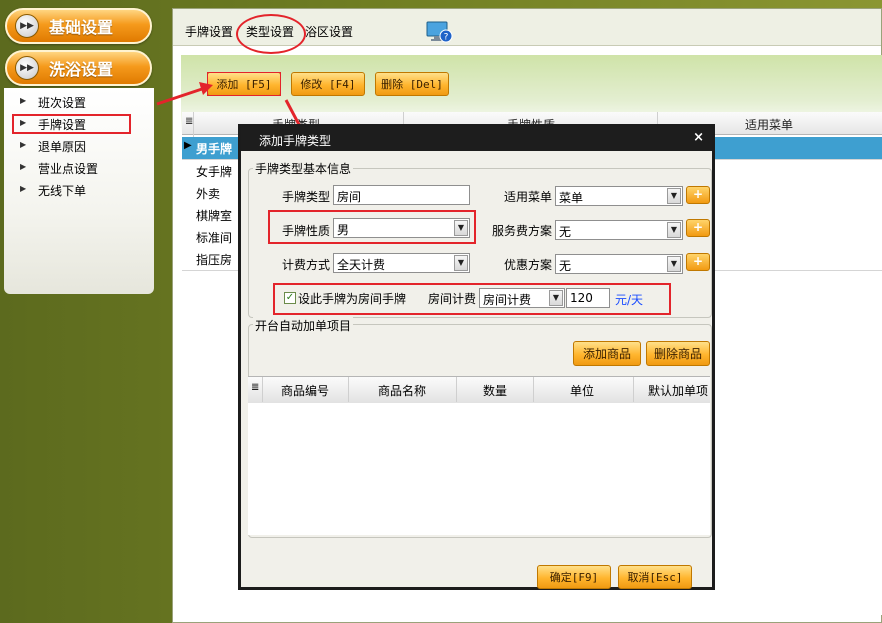 The height and width of the screenshot is (623, 882). Describe the element at coordinates (698, 228) in the screenshot. I see `add-service-fee-button: +` at that location.